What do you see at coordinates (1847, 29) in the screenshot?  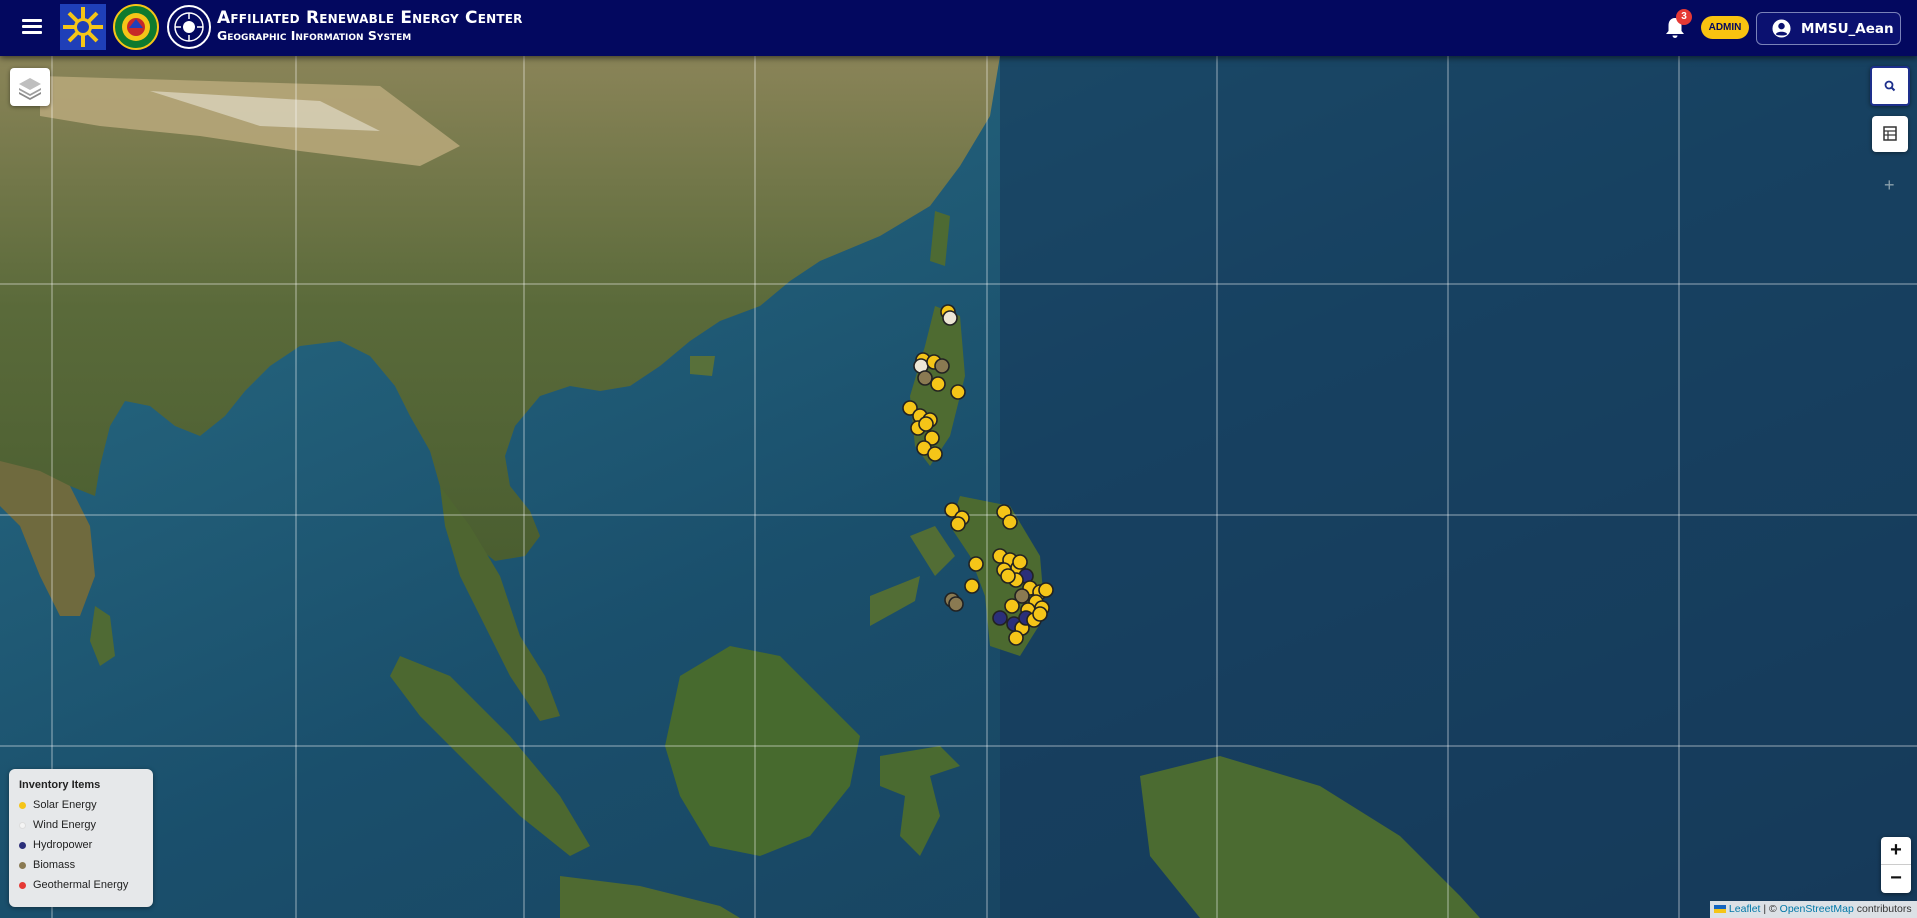 I see `username-label: MMSU_Aean` at bounding box center [1847, 29].